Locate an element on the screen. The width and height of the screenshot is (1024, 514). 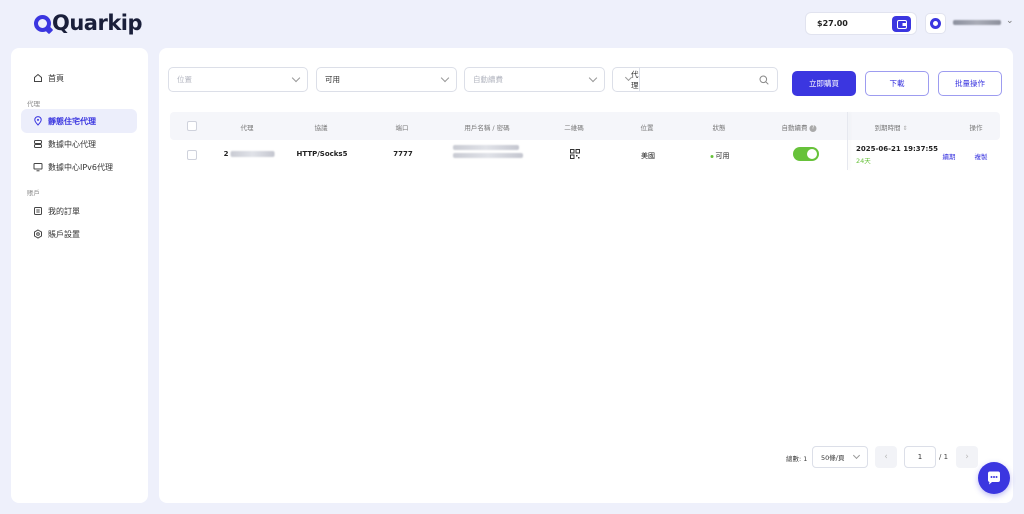
sidebar-item-label: 我的訂單 is located at coordinates (64, 211).